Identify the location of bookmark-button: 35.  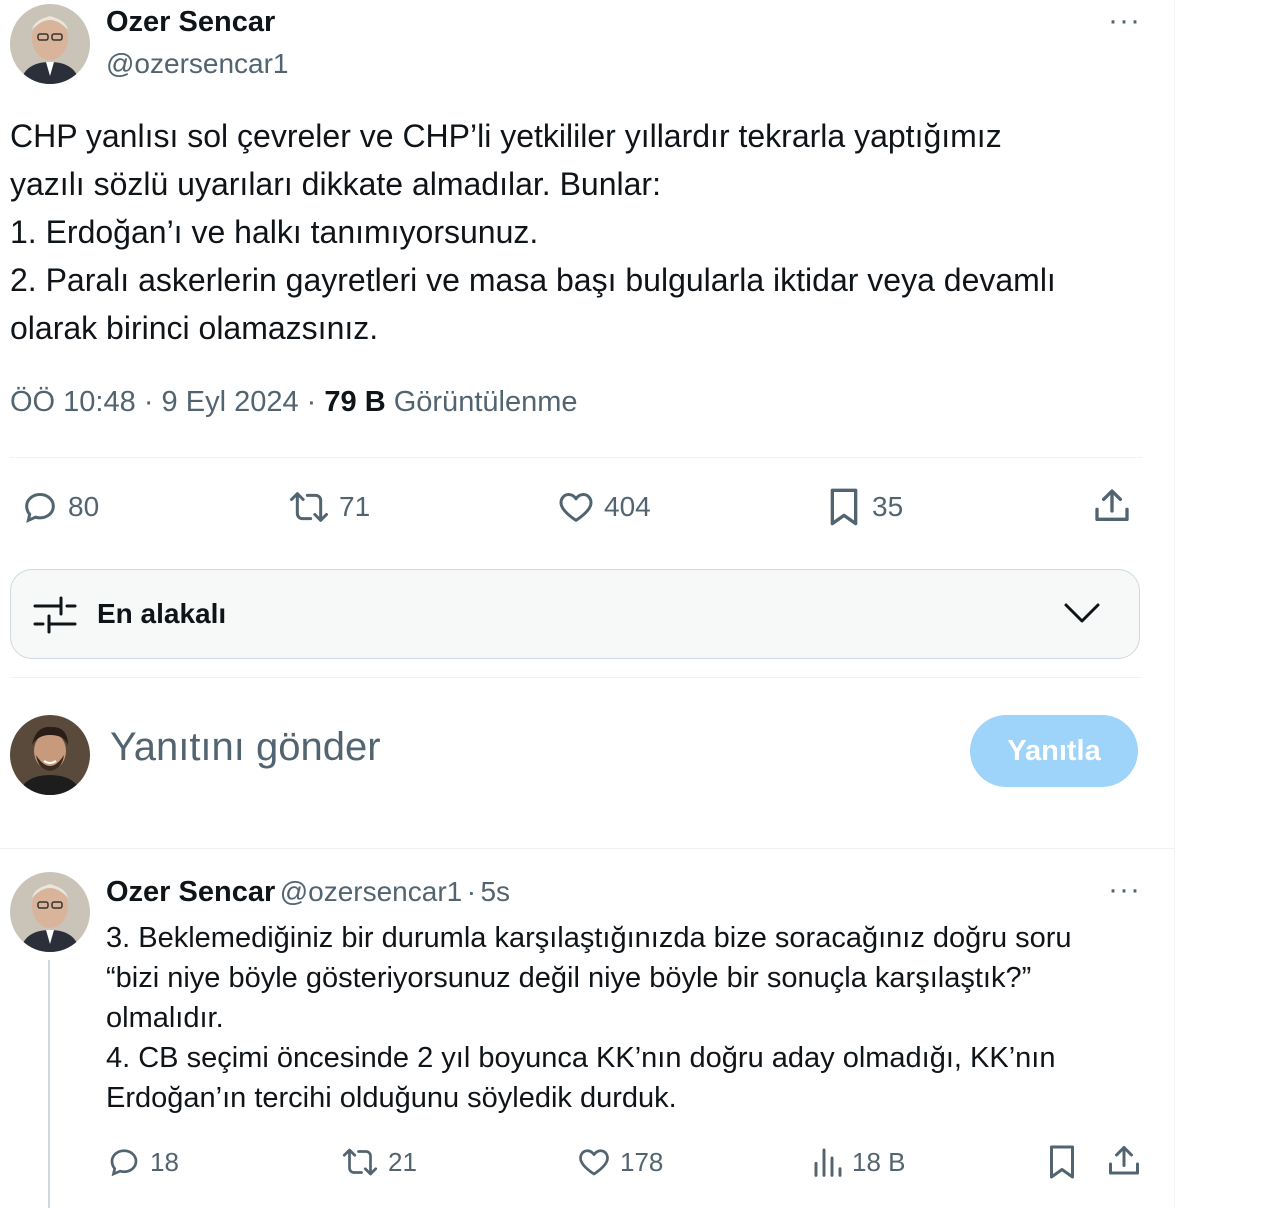
(863, 507).